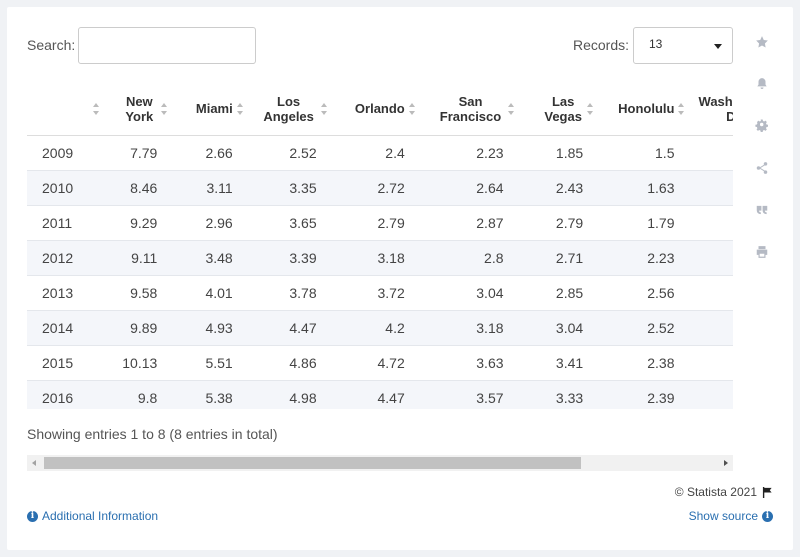 The width and height of the screenshot is (800, 557). I want to click on table-cell-year: 2012, so click(64, 258).